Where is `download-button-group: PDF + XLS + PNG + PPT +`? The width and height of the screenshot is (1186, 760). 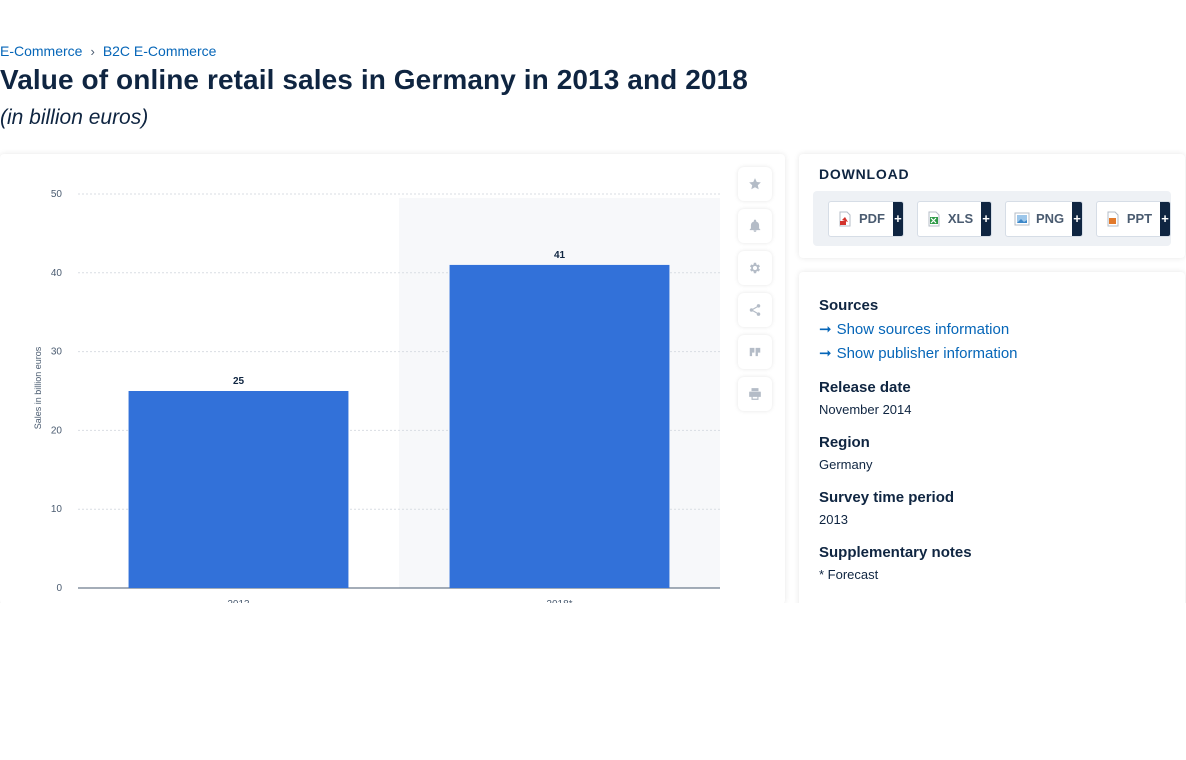 download-button-group: PDF + XLS + PNG + PPT + is located at coordinates (992, 218).